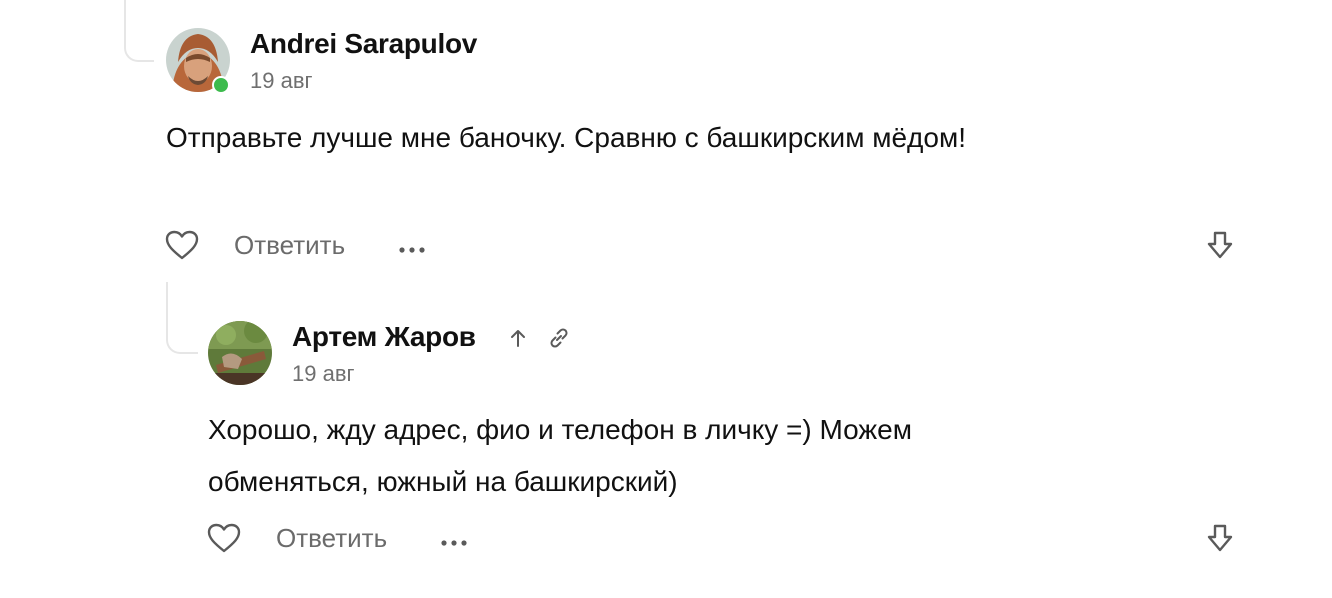 Image resolution: width=1332 pixels, height=598 pixels. What do you see at coordinates (240, 353) in the screenshot?
I see `avatar` at bounding box center [240, 353].